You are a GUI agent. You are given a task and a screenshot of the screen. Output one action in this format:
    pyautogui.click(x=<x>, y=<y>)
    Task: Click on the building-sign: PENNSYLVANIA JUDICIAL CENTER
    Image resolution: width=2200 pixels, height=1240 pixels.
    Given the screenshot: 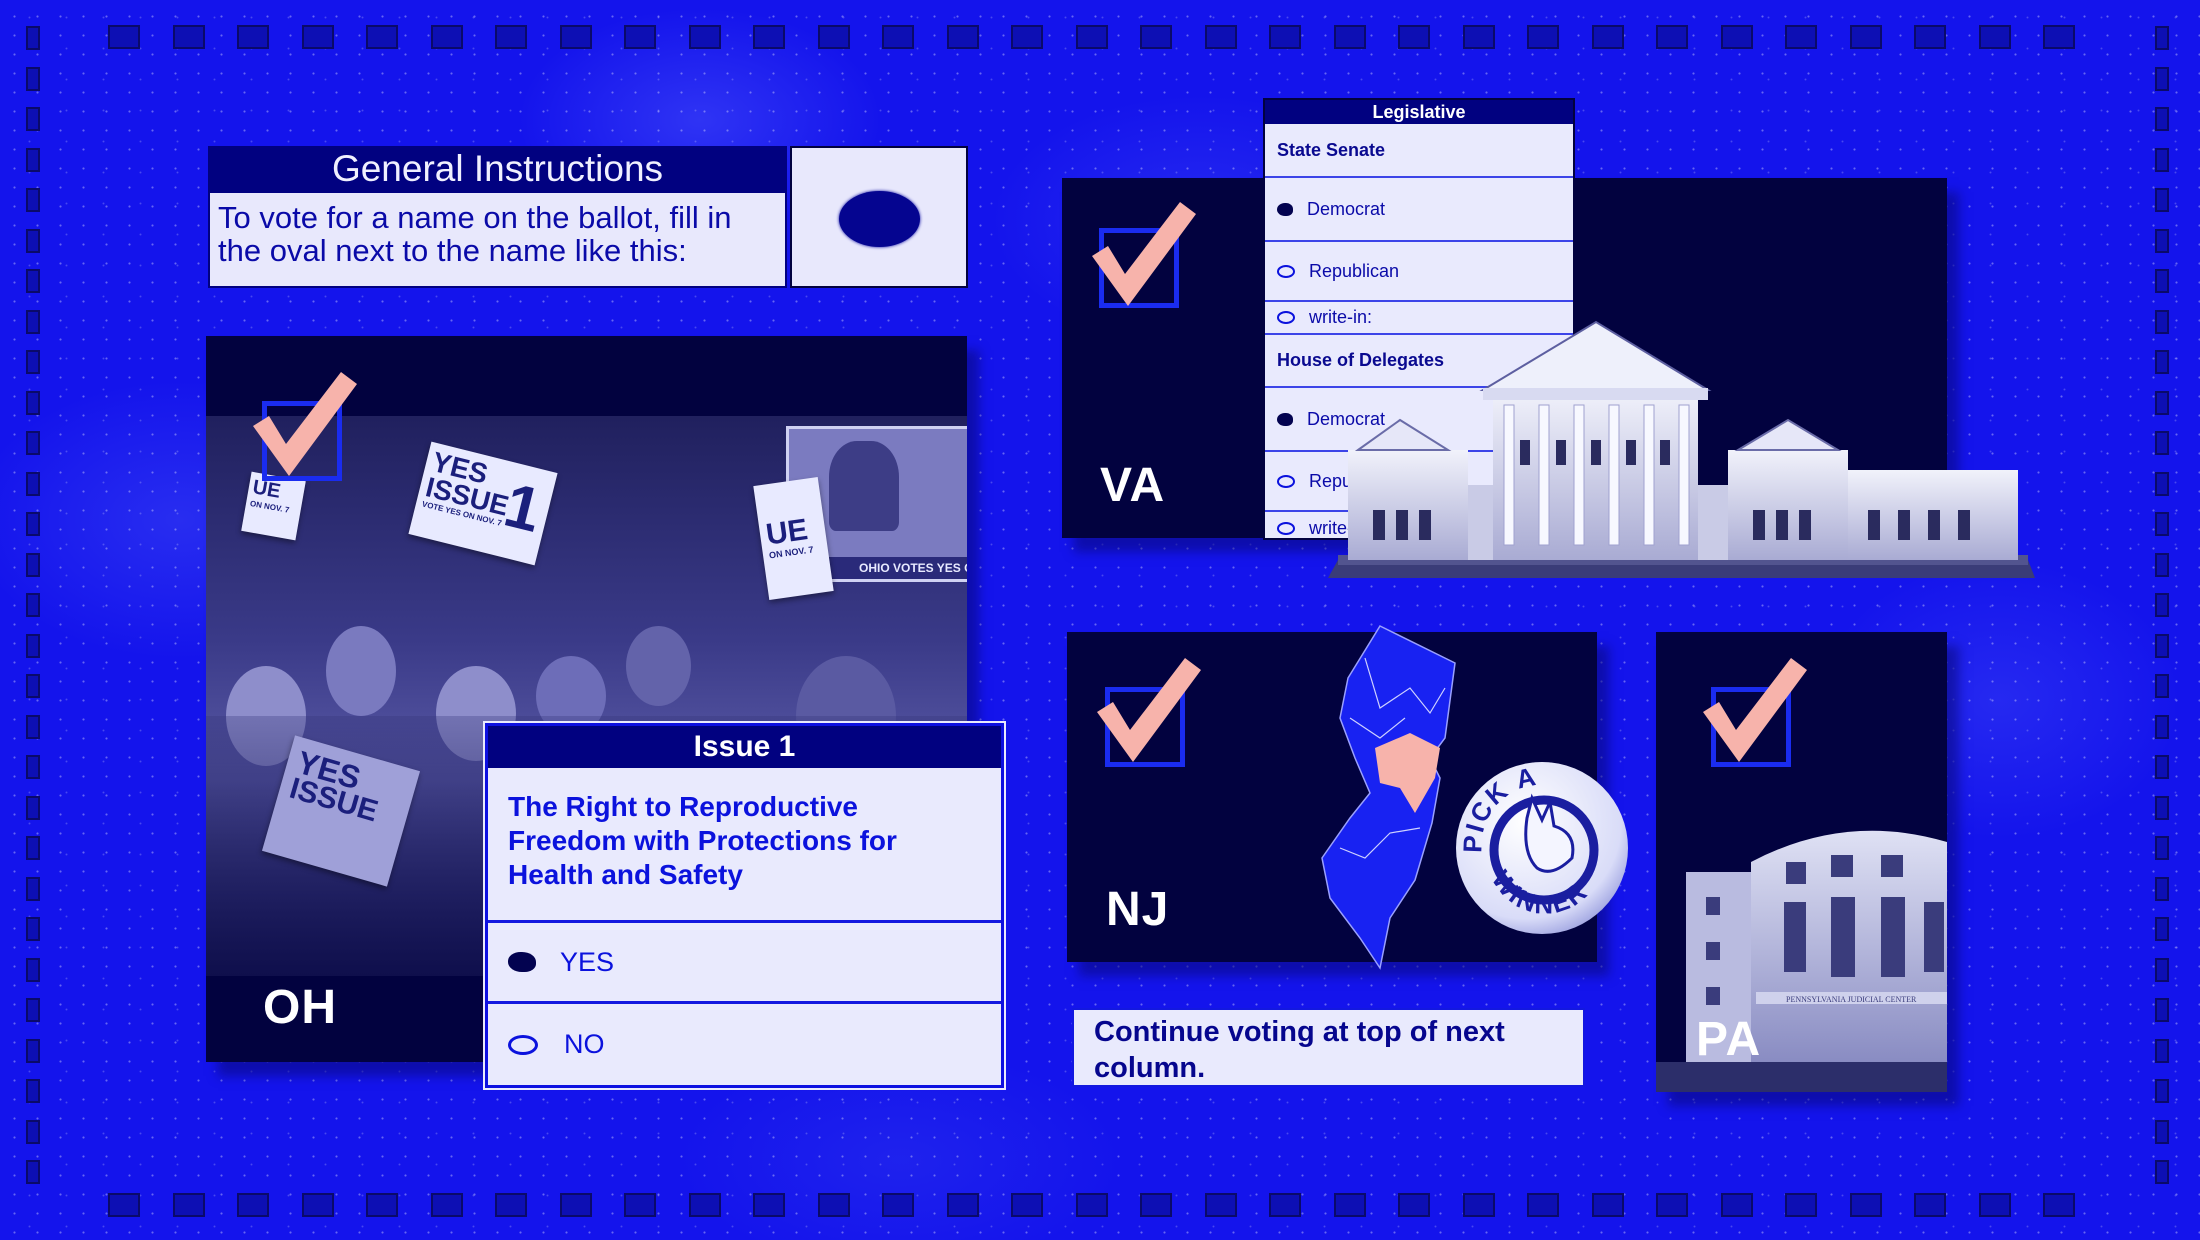 What is the action you would take?
    pyautogui.click(x=1851, y=999)
    